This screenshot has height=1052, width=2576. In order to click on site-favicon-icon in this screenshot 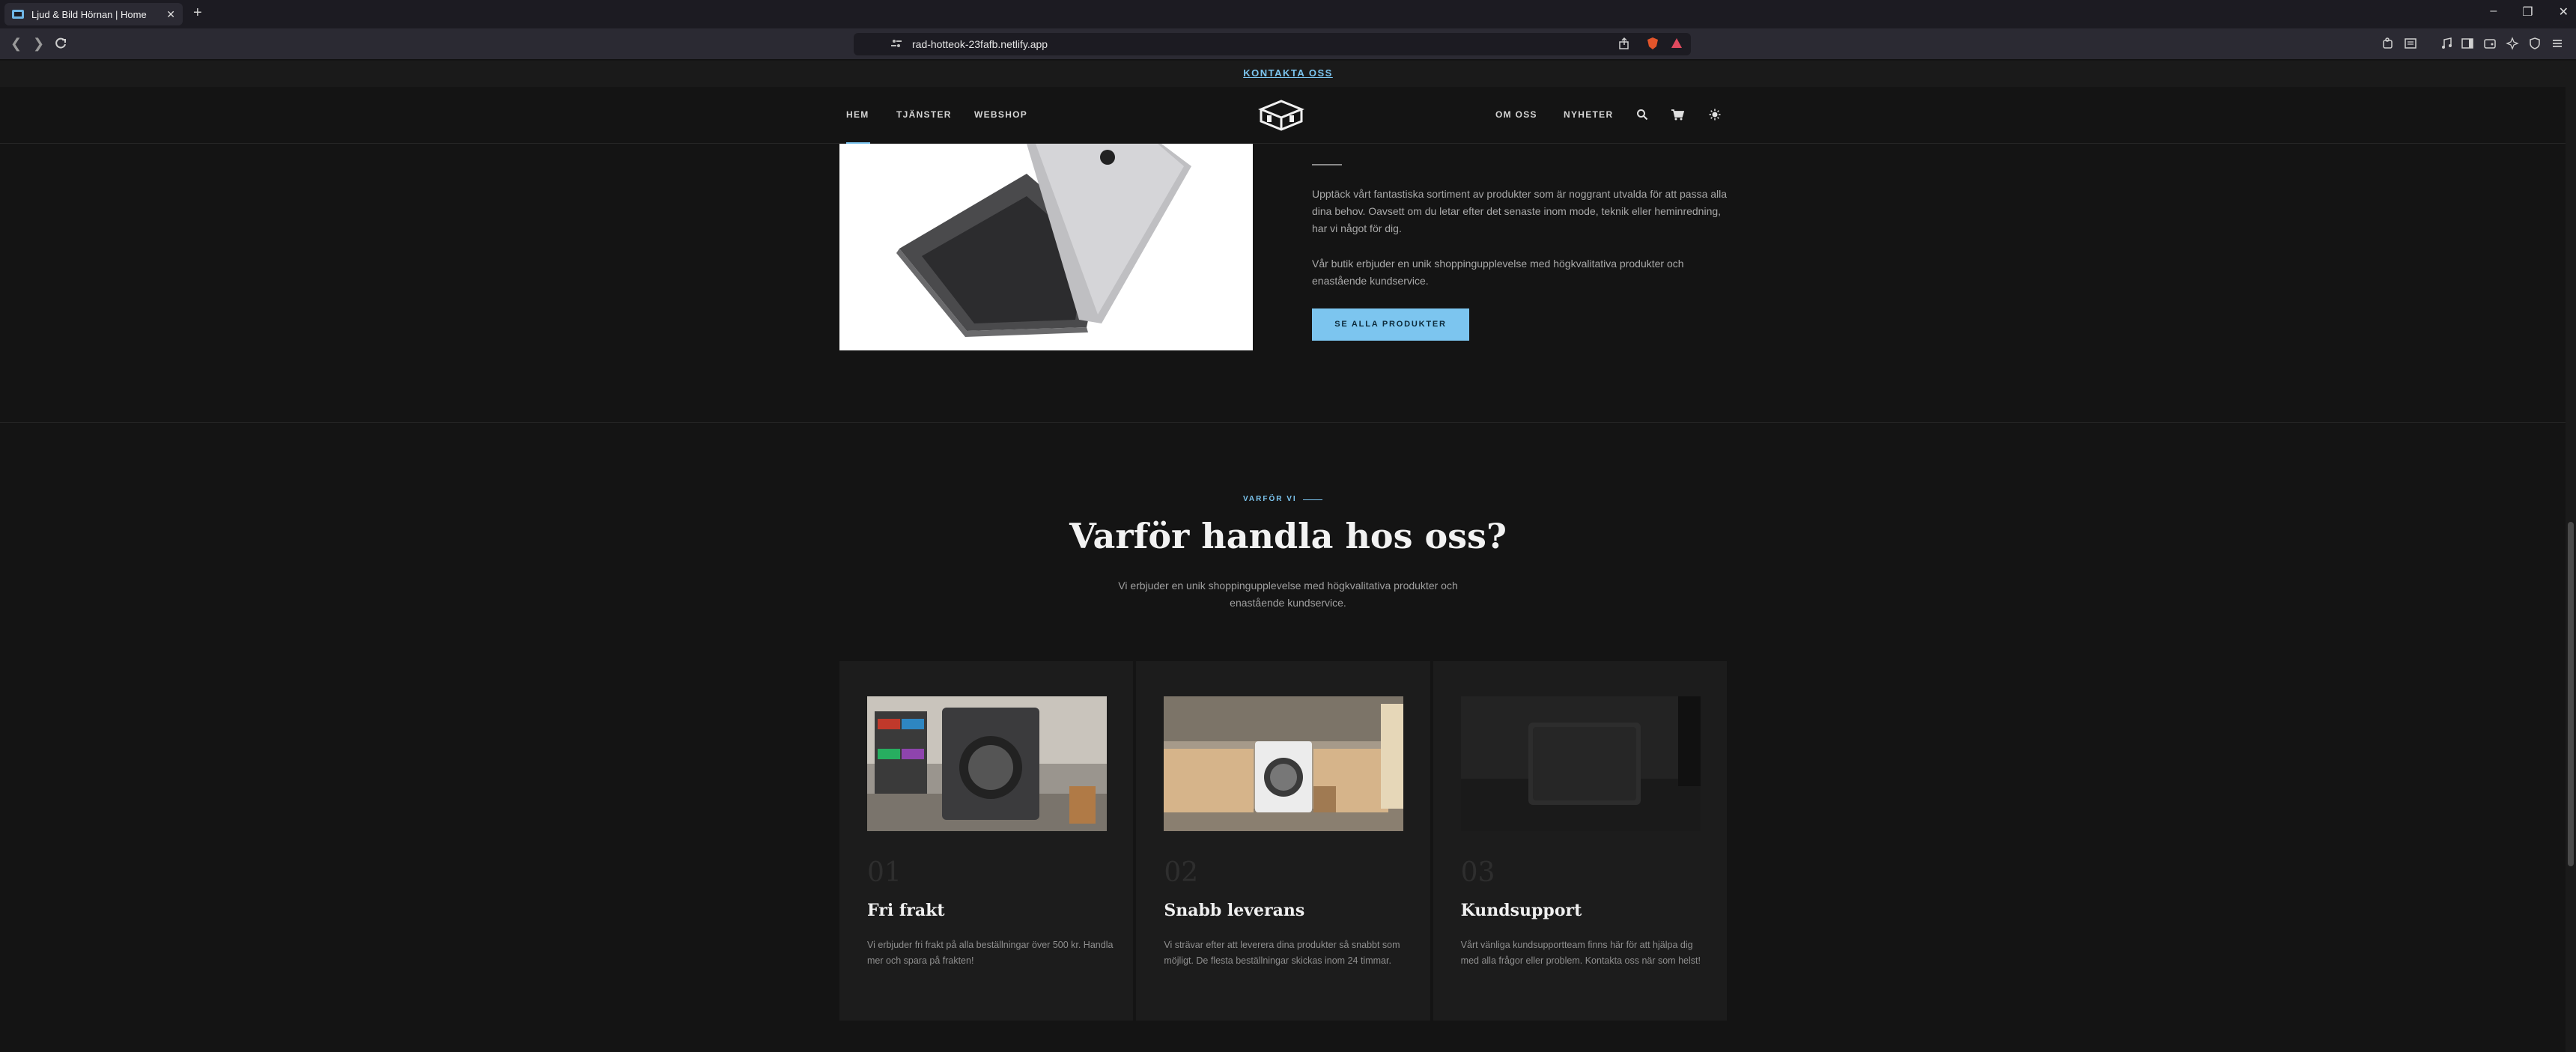, I will do `click(18, 14)`.